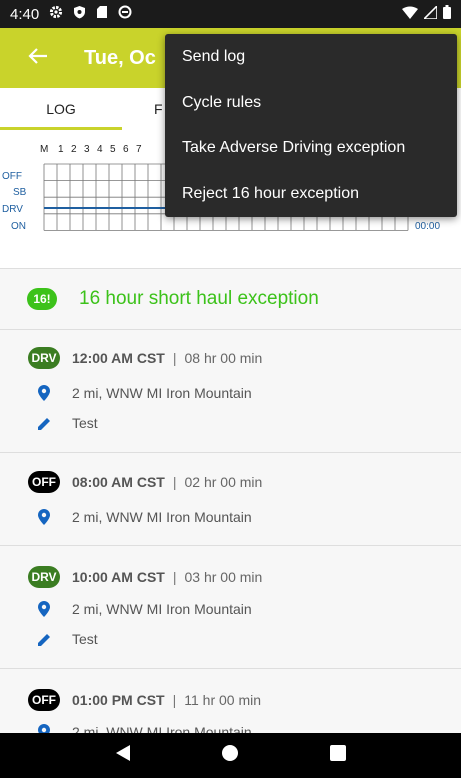 The width and height of the screenshot is (461, 778). What do you see at coordinates (113, 149) in the screenshot?
I see `hour-label: 5` at bounding box center [113, 149].